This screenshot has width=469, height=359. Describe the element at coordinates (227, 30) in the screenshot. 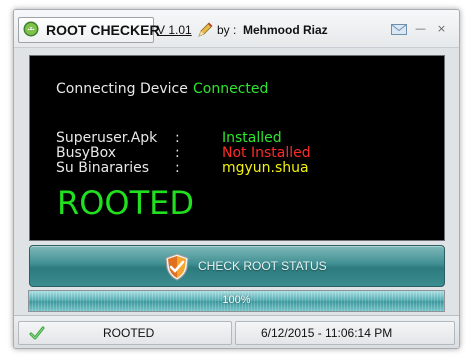

I see `by-label: by :` at that location.